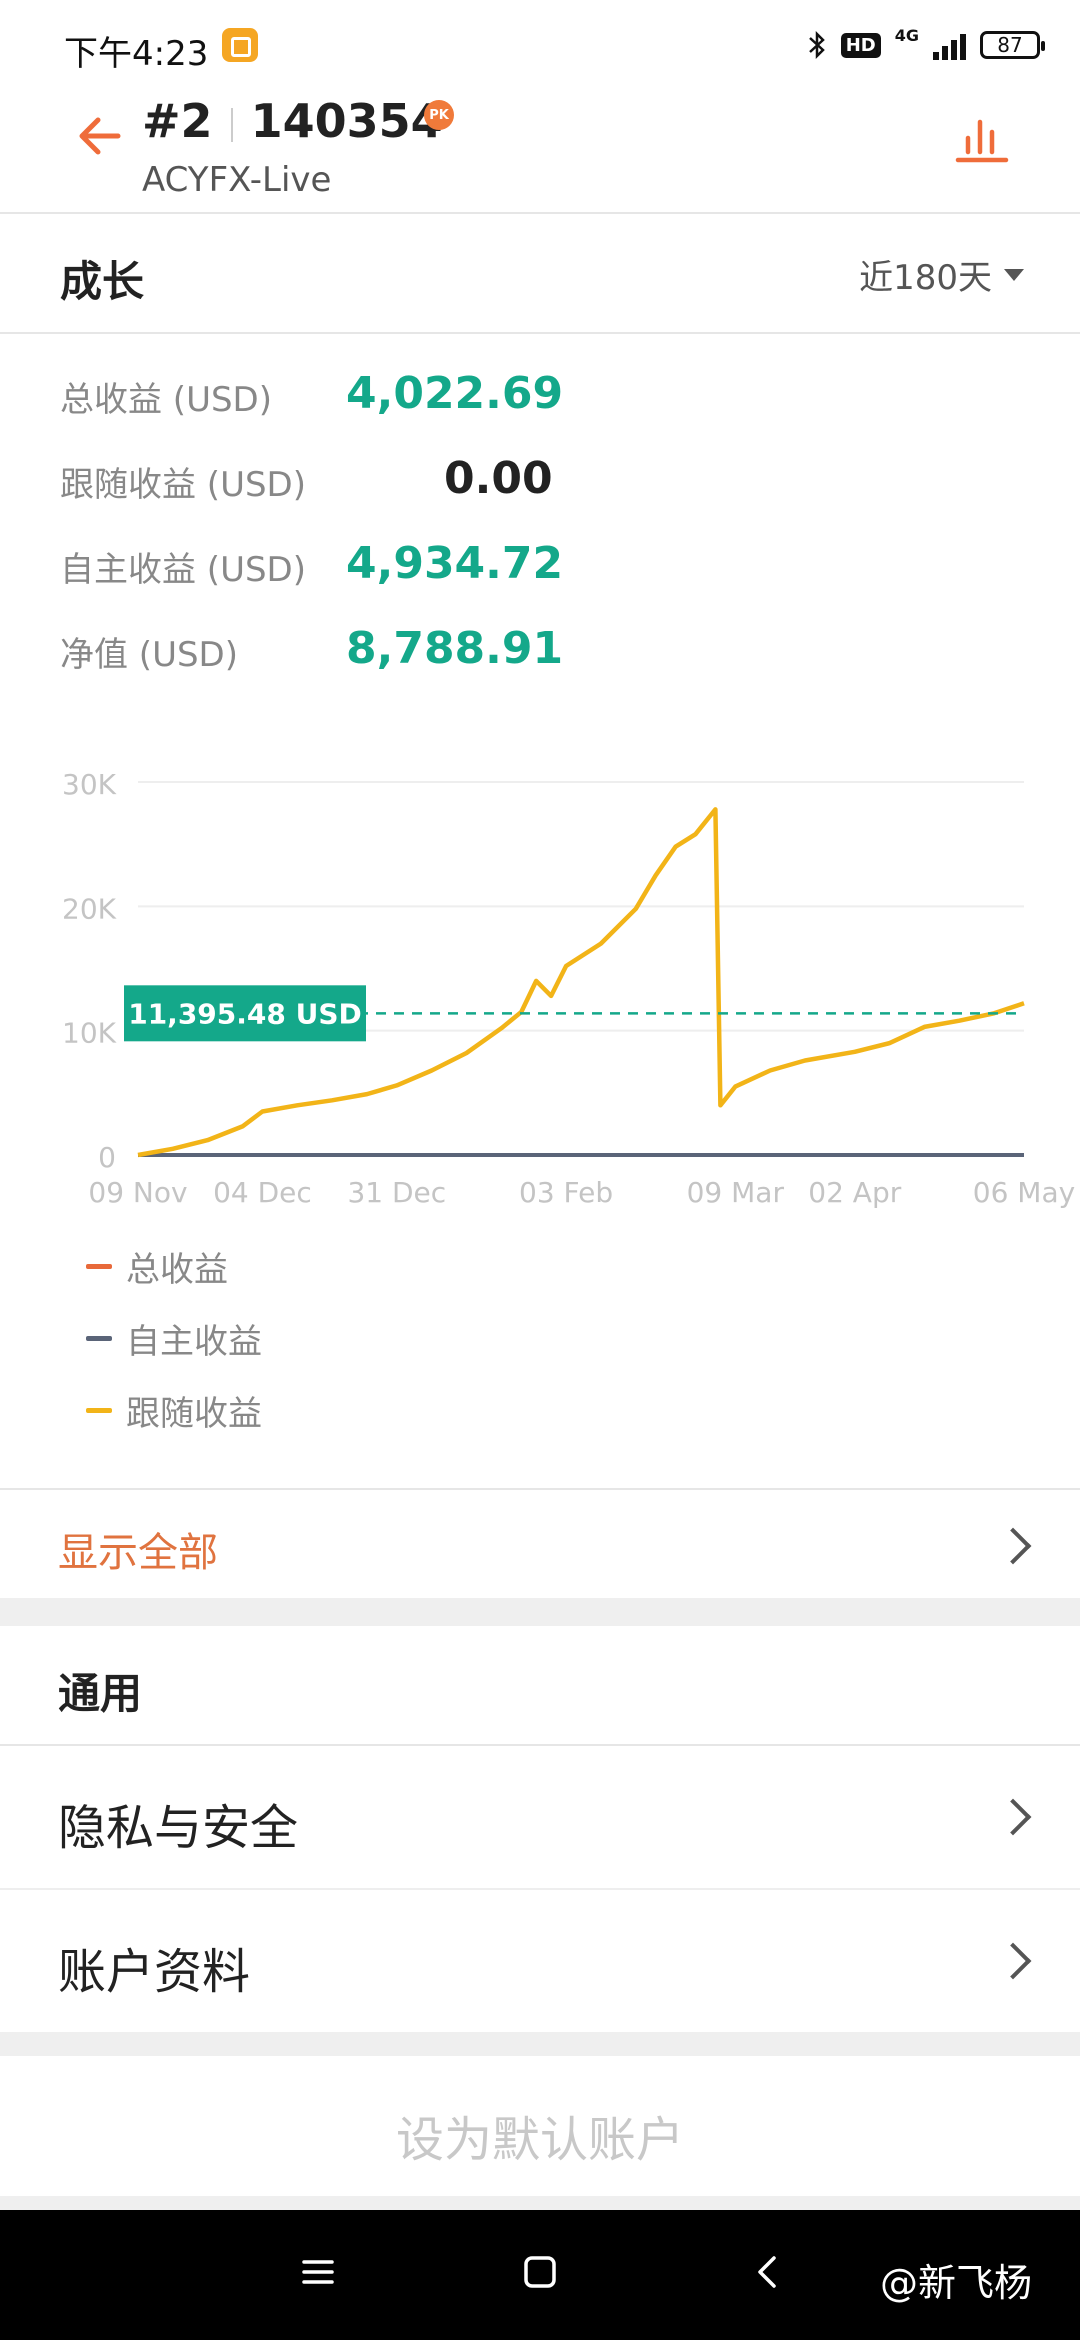 The width and height of the screenshot is (1080, 2340). What do you see at coordinates (439, 115) in the screenshot?
I see `pk-badge: PK` at bounding box center [439, 115].